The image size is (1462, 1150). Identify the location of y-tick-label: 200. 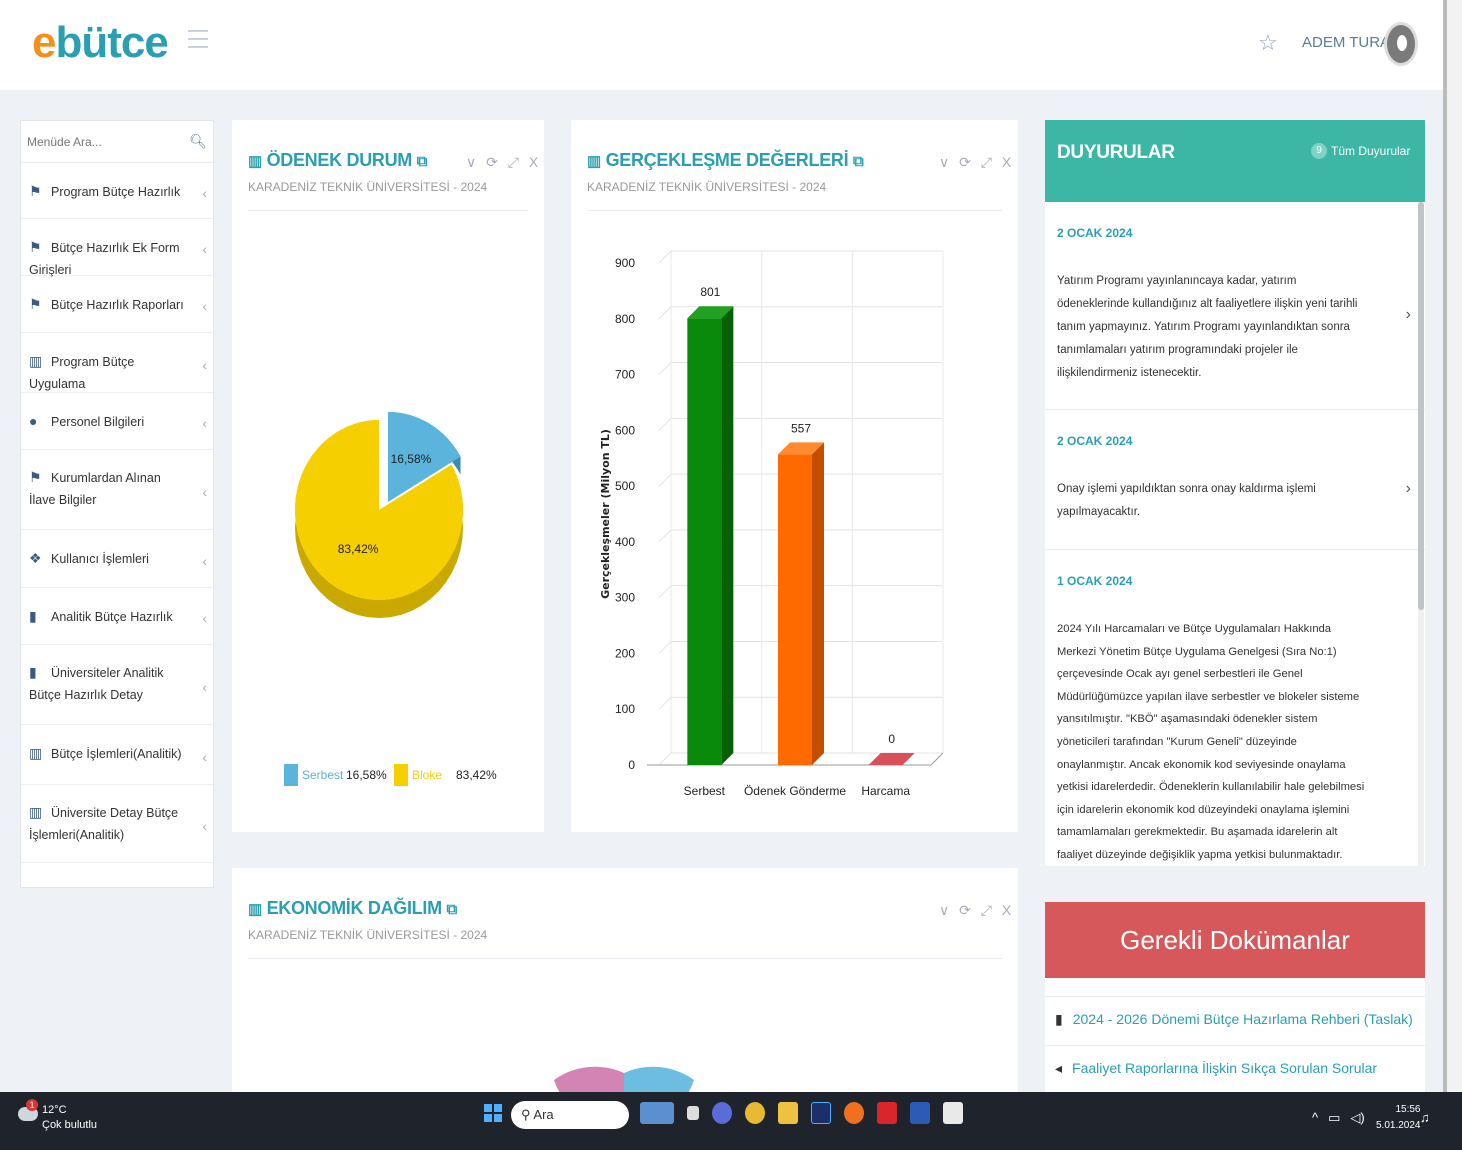
(625, 653).